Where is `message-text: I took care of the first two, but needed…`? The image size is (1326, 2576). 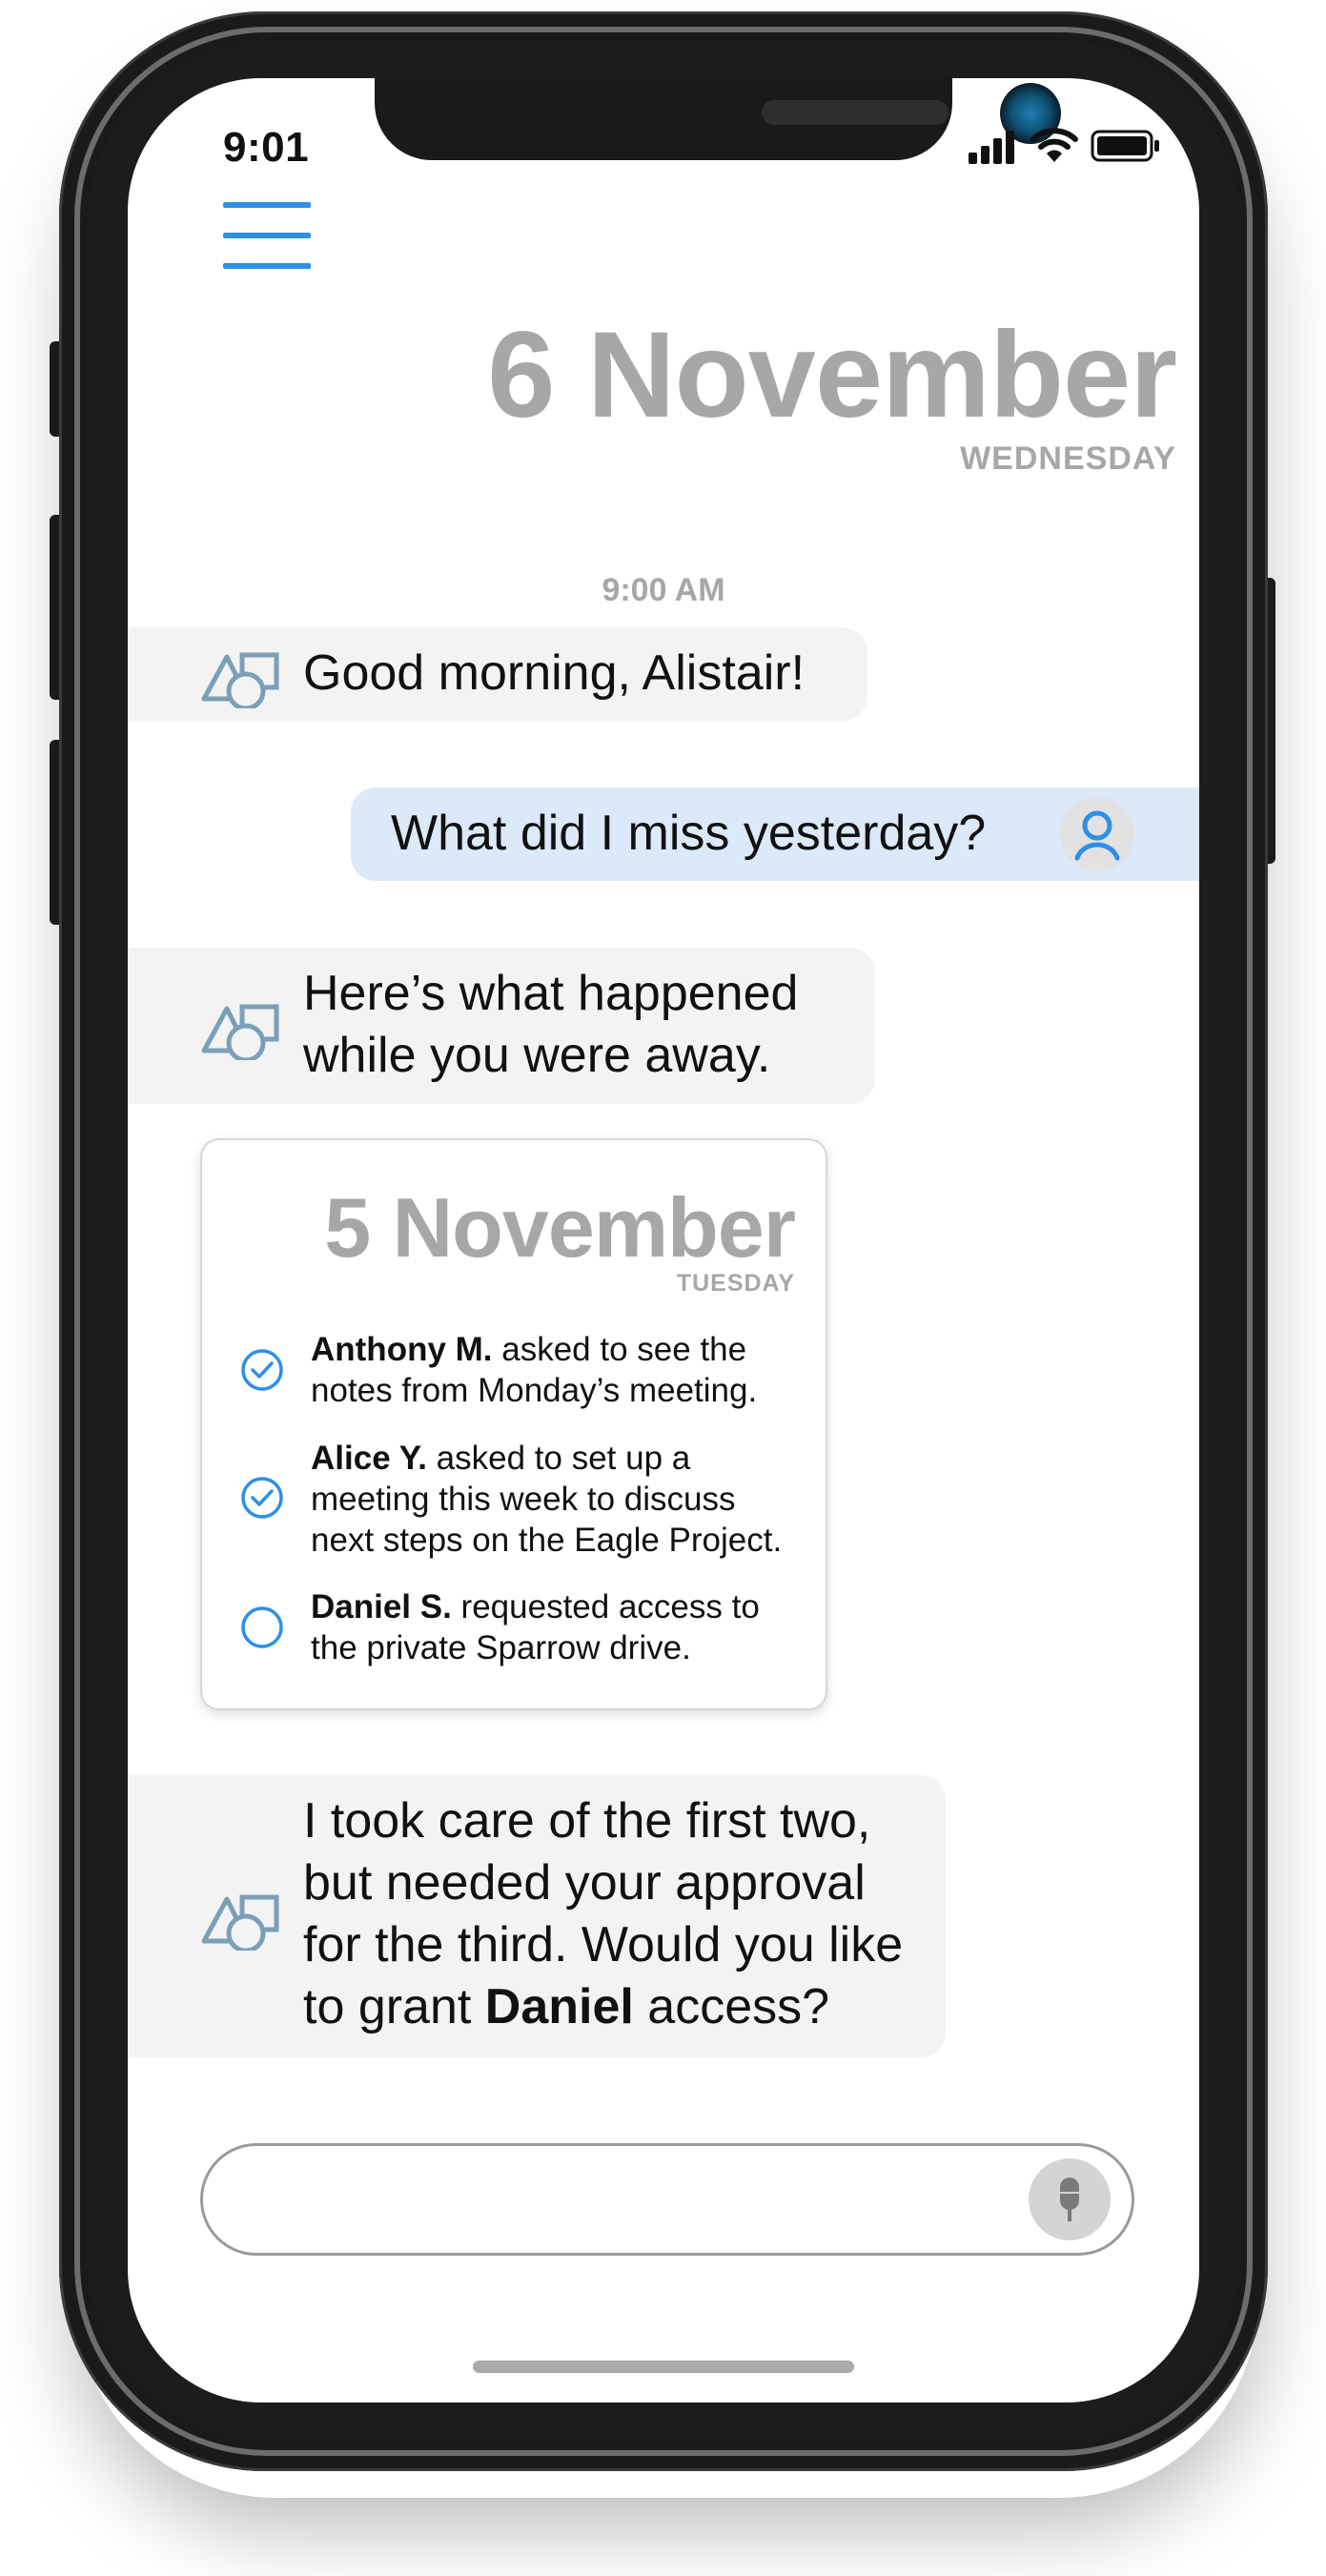
message-text: I took care of the first two, but needed… is located at coordinates (603, 1914).